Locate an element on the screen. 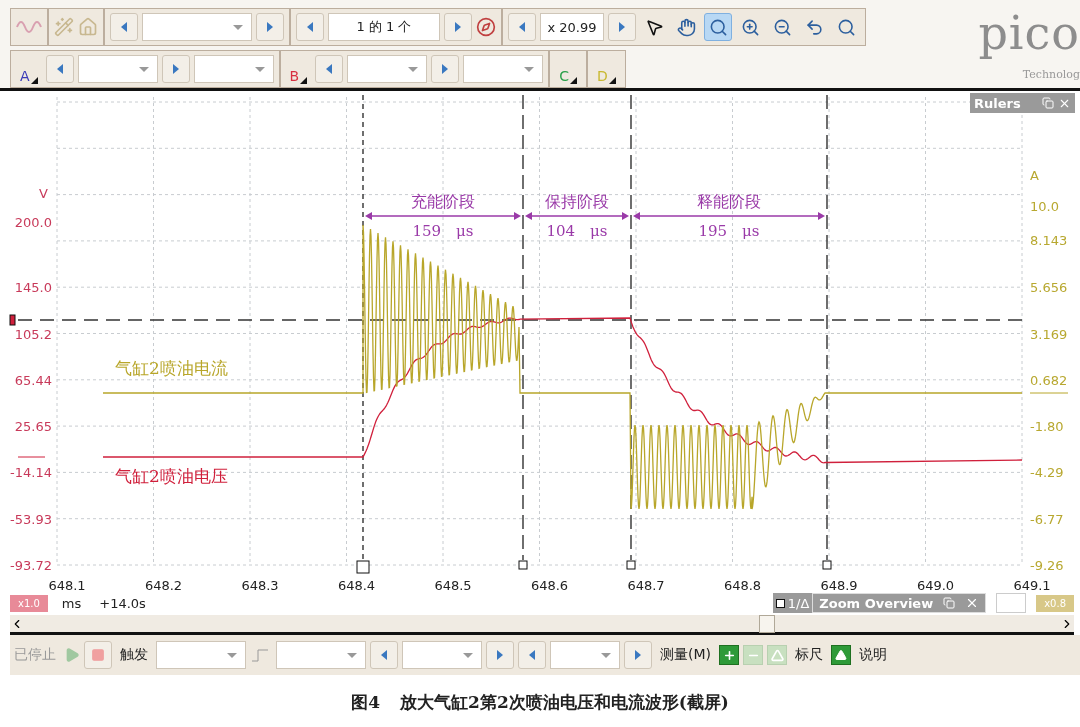  axis-label: 200.0 is located at coordinates (33, 222).